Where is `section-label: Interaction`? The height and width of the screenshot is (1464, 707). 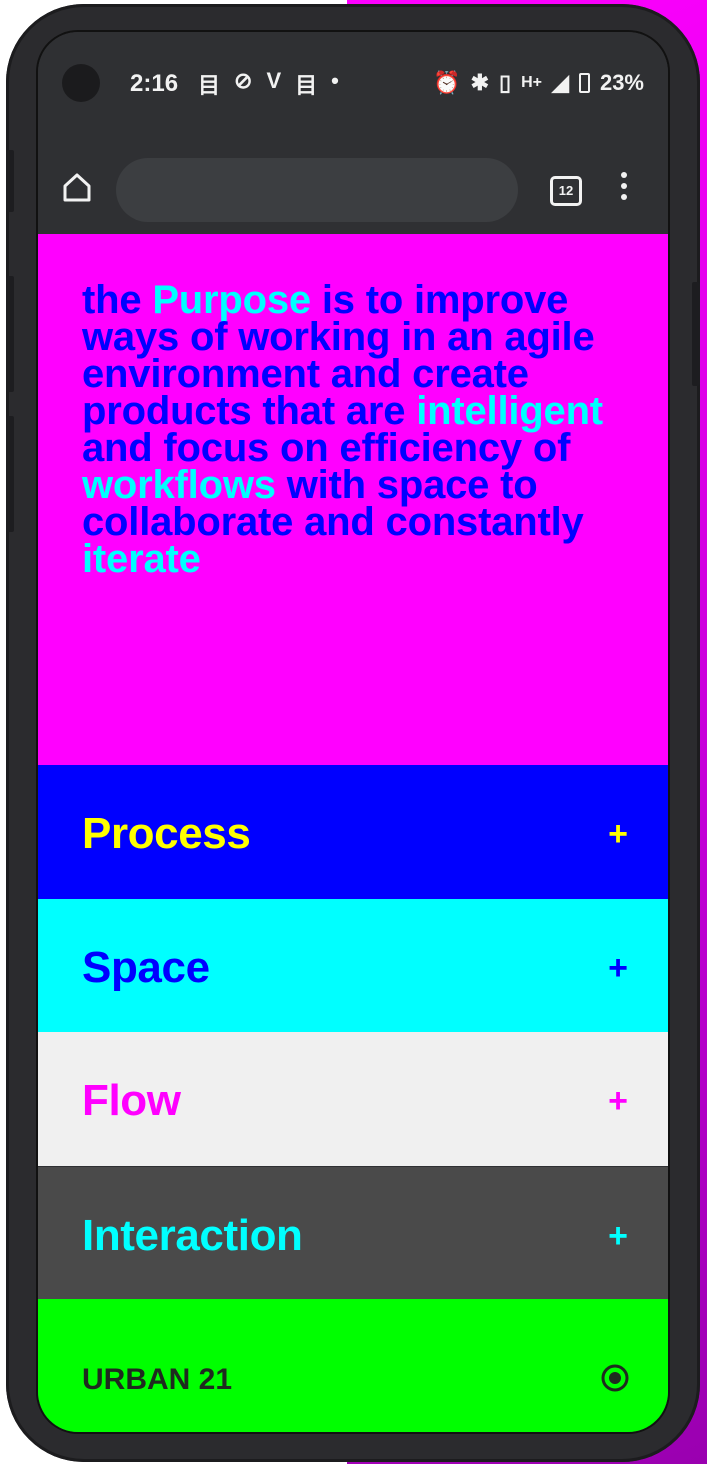
section-label: Interaction is located at coordinates (192, 1235).